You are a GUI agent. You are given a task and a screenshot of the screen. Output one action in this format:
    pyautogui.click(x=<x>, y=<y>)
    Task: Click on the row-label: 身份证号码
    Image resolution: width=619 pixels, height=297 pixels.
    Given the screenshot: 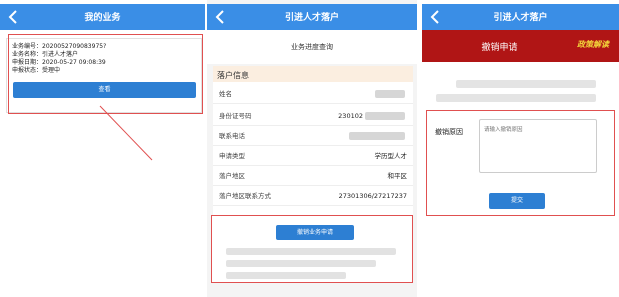 What is the action you would take?
    pyautogui.click(x=235, y=116)
    